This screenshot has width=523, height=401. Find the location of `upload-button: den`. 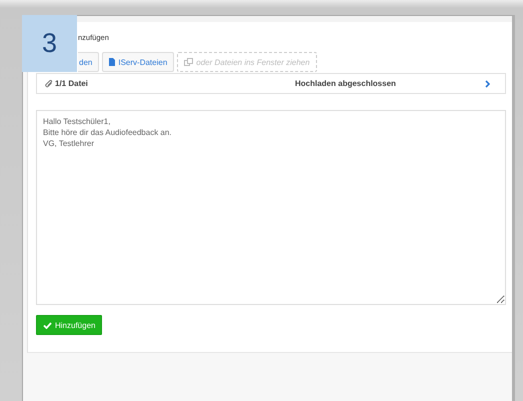

upload-button: den is located at coordinates (89, 62).